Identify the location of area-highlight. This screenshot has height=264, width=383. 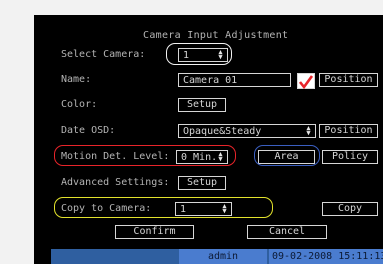
(287, 155).